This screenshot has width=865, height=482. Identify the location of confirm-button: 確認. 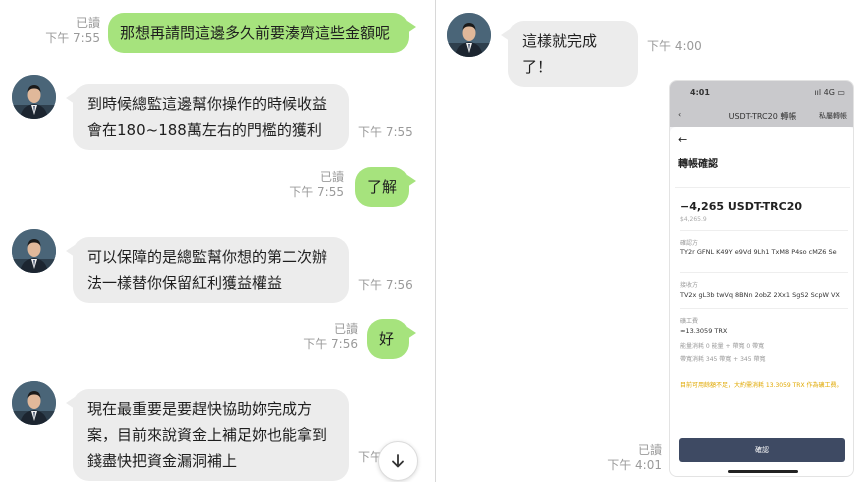
(762, 450).